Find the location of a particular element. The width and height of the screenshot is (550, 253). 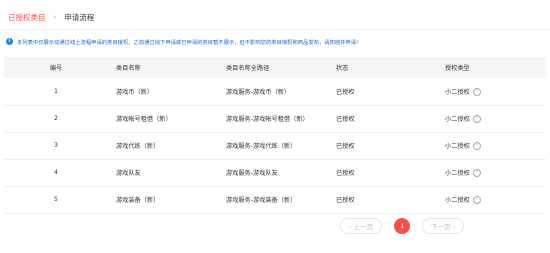

row-number: 5 is located at coordinates (56, 199).